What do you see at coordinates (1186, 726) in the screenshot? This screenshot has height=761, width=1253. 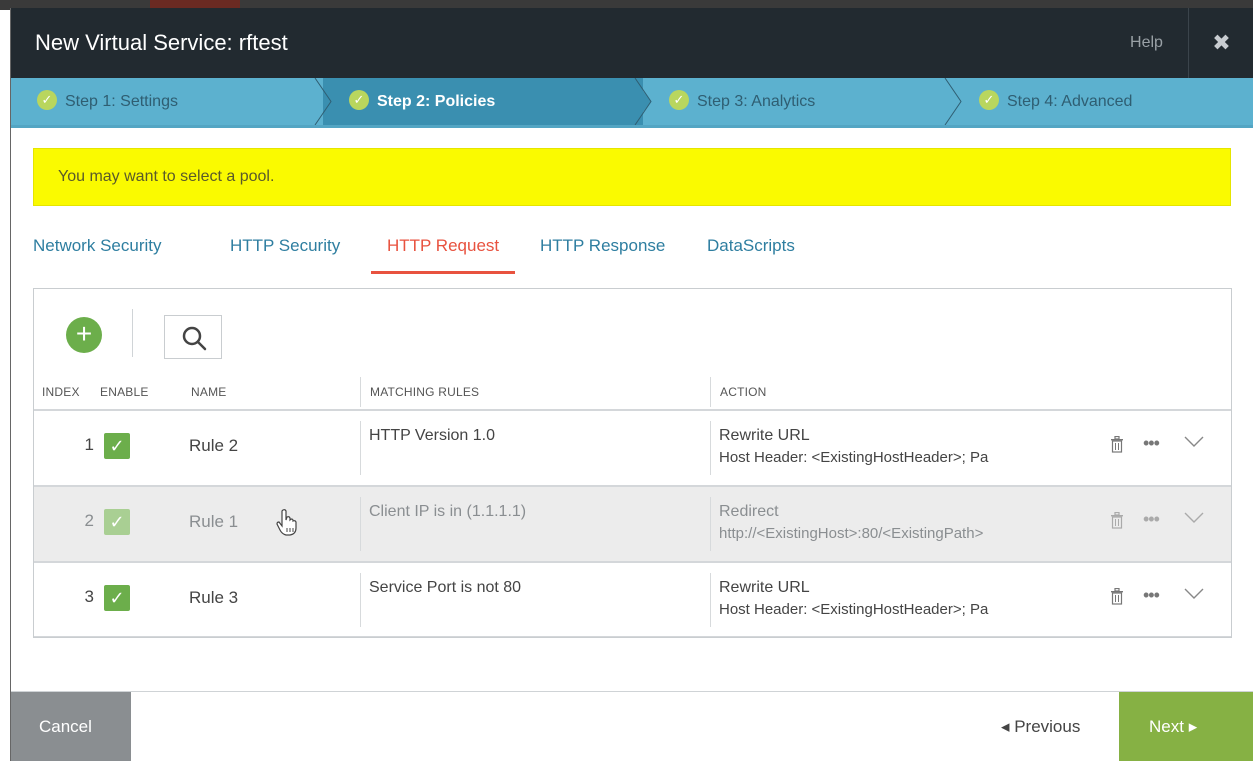 I see `next-button: Next ▶` at bounding box center [1186, 726].